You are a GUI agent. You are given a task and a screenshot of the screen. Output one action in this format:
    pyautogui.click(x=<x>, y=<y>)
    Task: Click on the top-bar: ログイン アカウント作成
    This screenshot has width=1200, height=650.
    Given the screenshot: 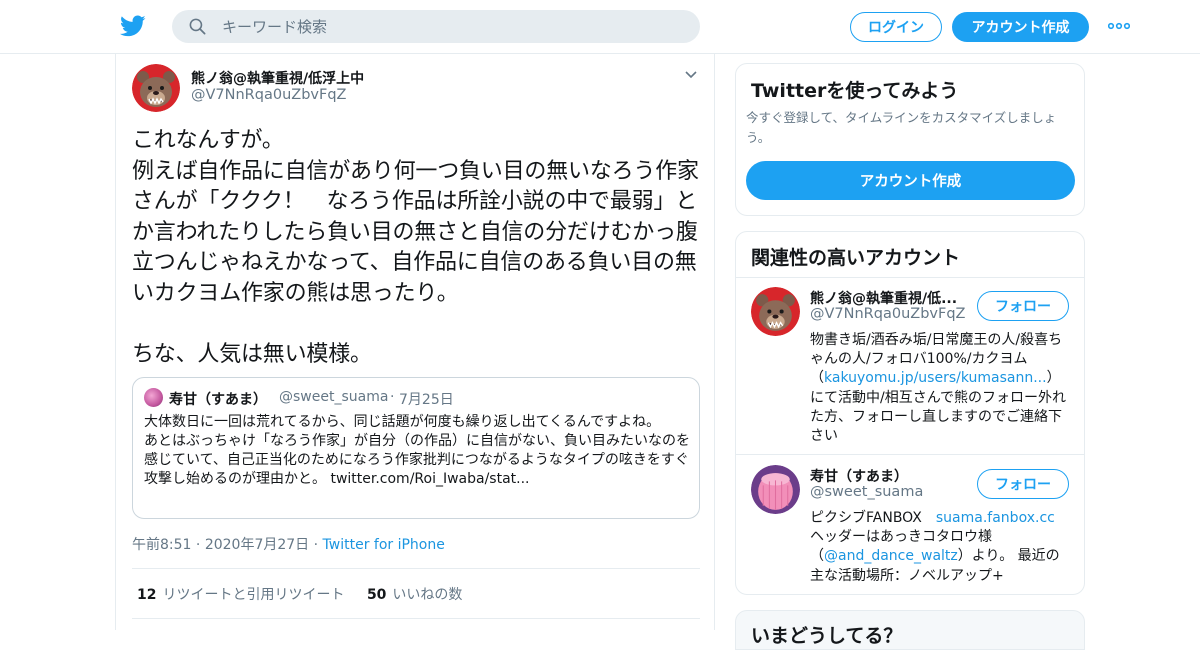 What is the action you would take?
    pyautogui.click(x=600, y=27)
    